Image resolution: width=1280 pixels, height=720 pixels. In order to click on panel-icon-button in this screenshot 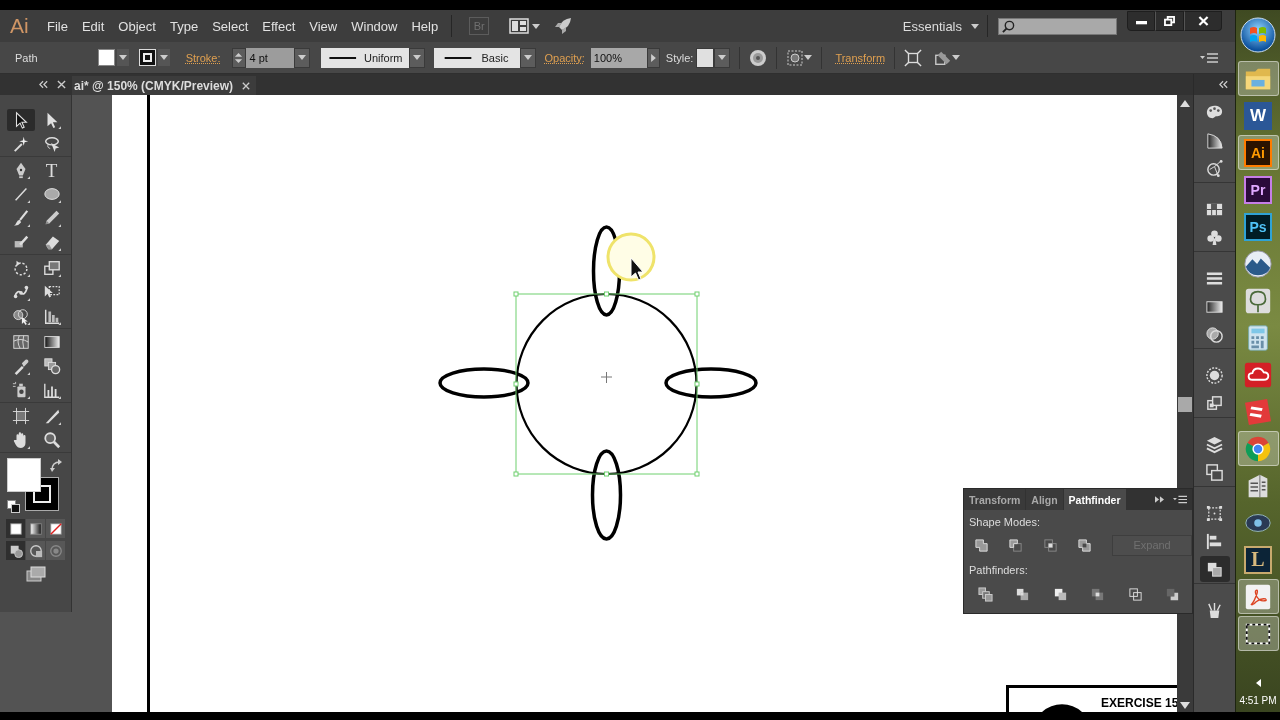, I will do `click(1214, 569)`.